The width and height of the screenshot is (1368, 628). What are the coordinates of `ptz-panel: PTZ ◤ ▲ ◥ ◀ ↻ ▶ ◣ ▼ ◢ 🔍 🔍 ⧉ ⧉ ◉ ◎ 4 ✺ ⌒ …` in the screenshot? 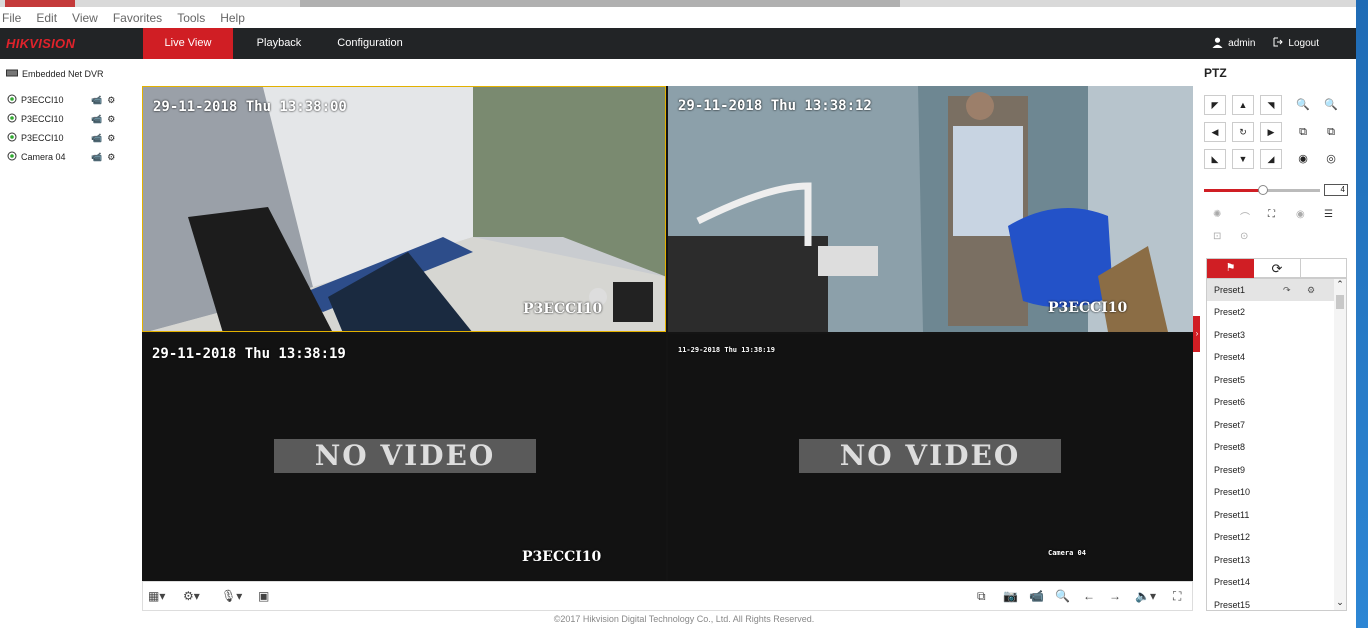 It's located at (1278, 343).